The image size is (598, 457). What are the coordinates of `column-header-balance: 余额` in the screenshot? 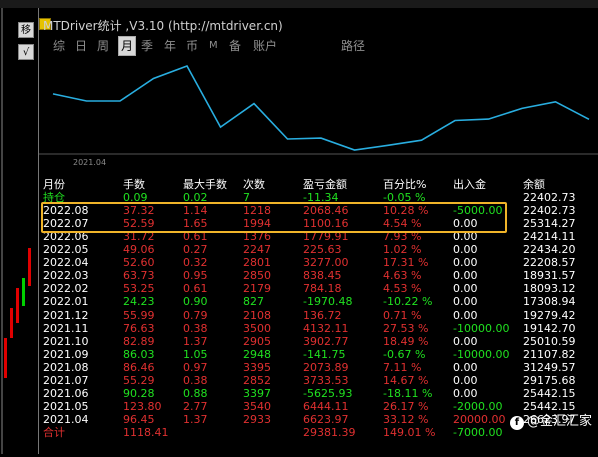 It's located at (534, 184).